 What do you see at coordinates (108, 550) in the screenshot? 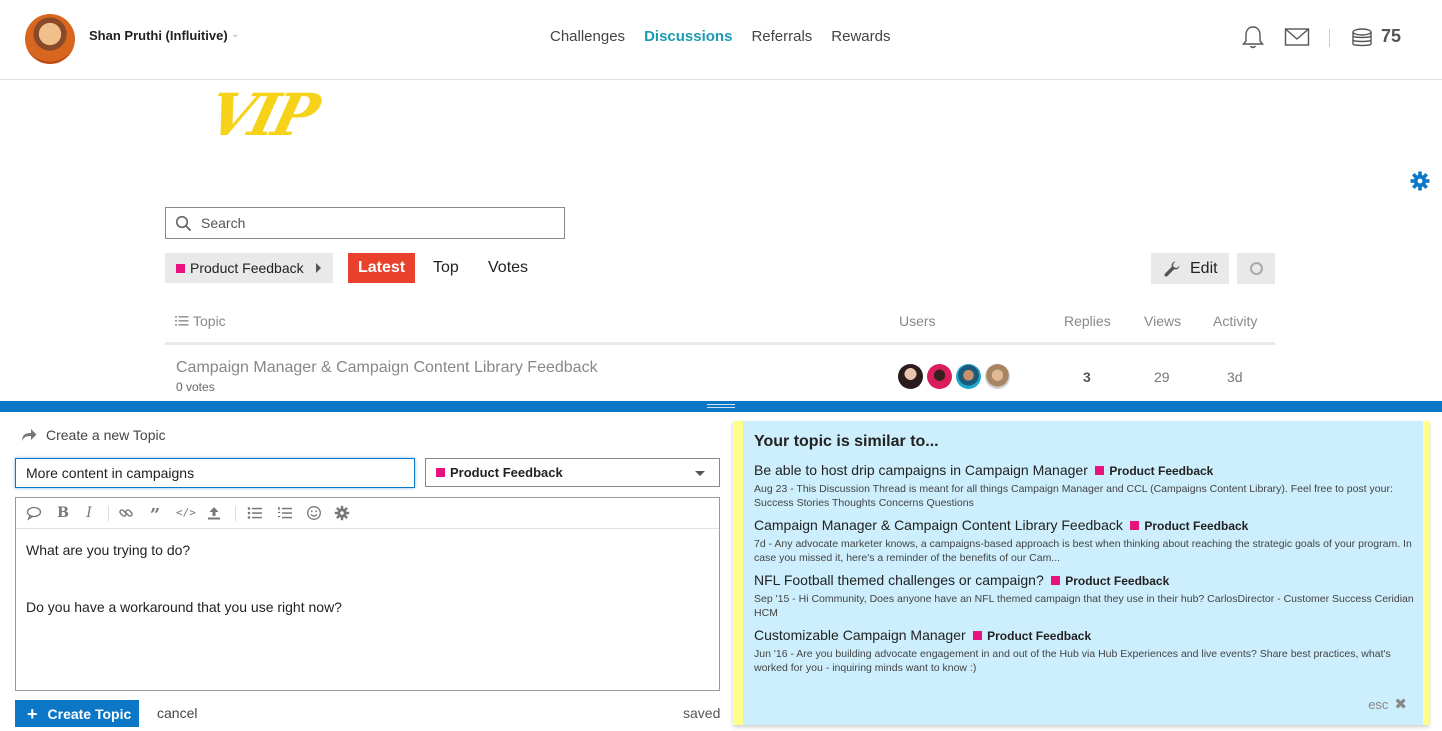
I see `editor-line: What are you trying to do?` at bounding box center [108, 550].